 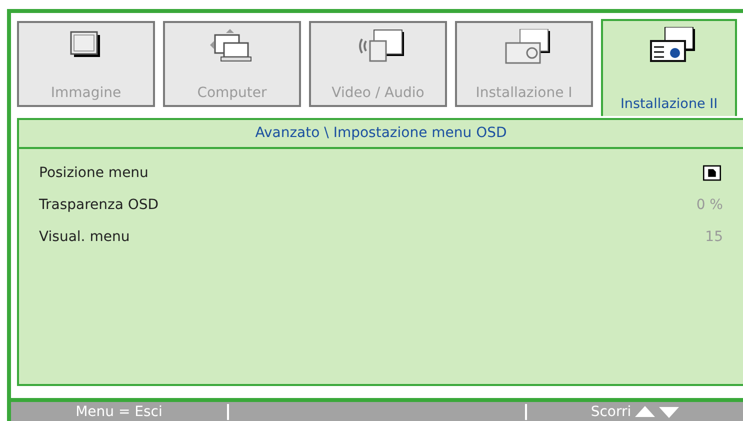 What do you see at coordinates (657, 411) in the screenshot?
I see `up-down-arrows-icon` at bounding box center [657, 411].